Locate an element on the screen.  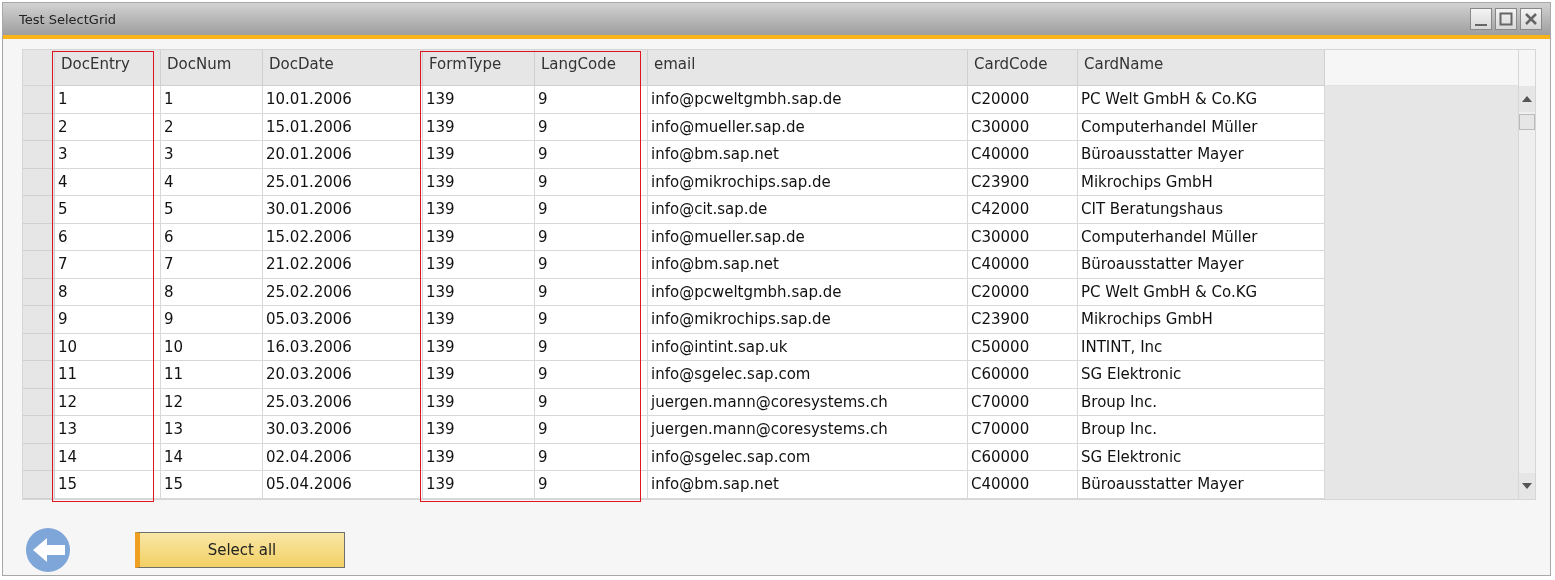
maximize-button is located at coordinates (1506, 19).